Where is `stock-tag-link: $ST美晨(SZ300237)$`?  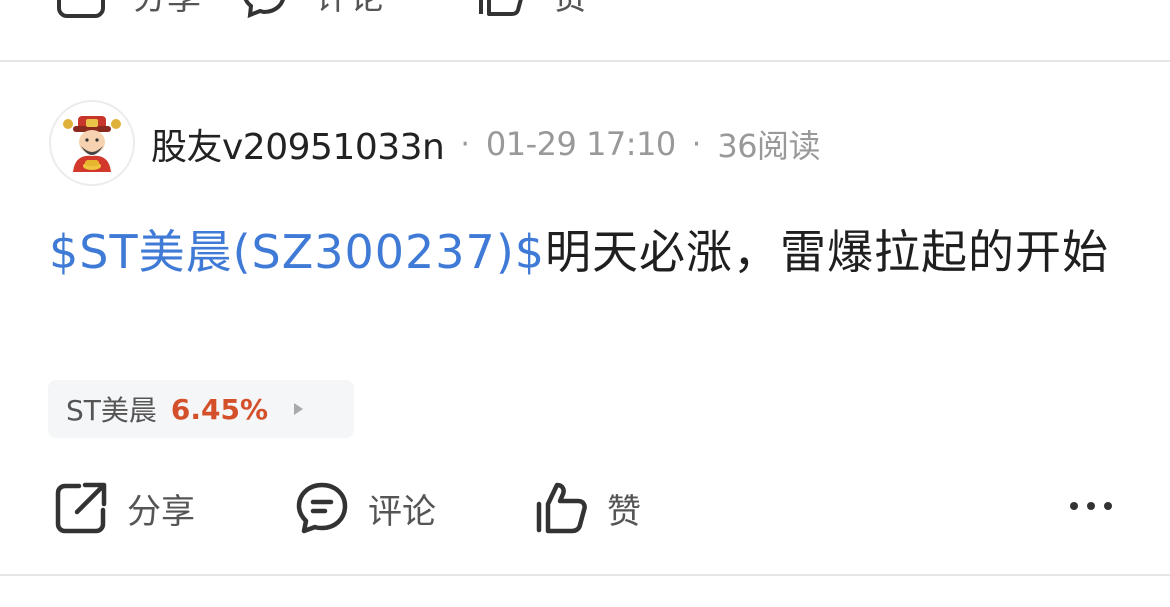 stock-tag-link: $ST美晨(SZ300237)$ is located at coordinates (297, 252).